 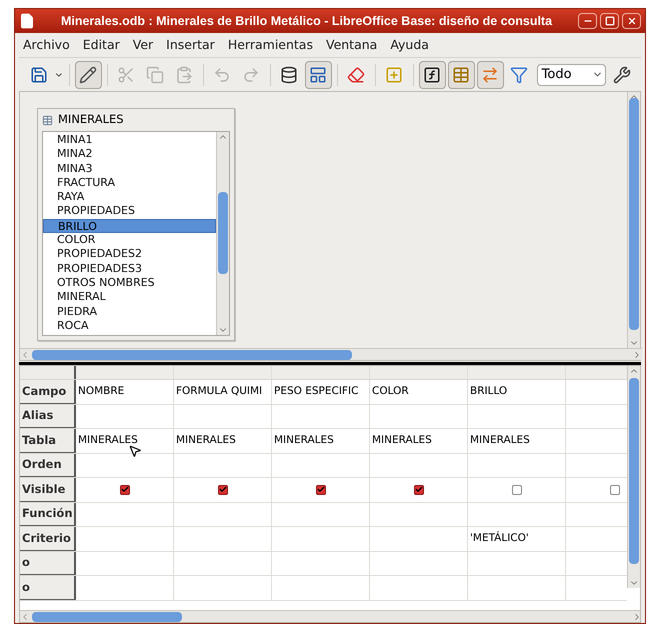 I want to click on undo-icon, so click(x=222, y=75).